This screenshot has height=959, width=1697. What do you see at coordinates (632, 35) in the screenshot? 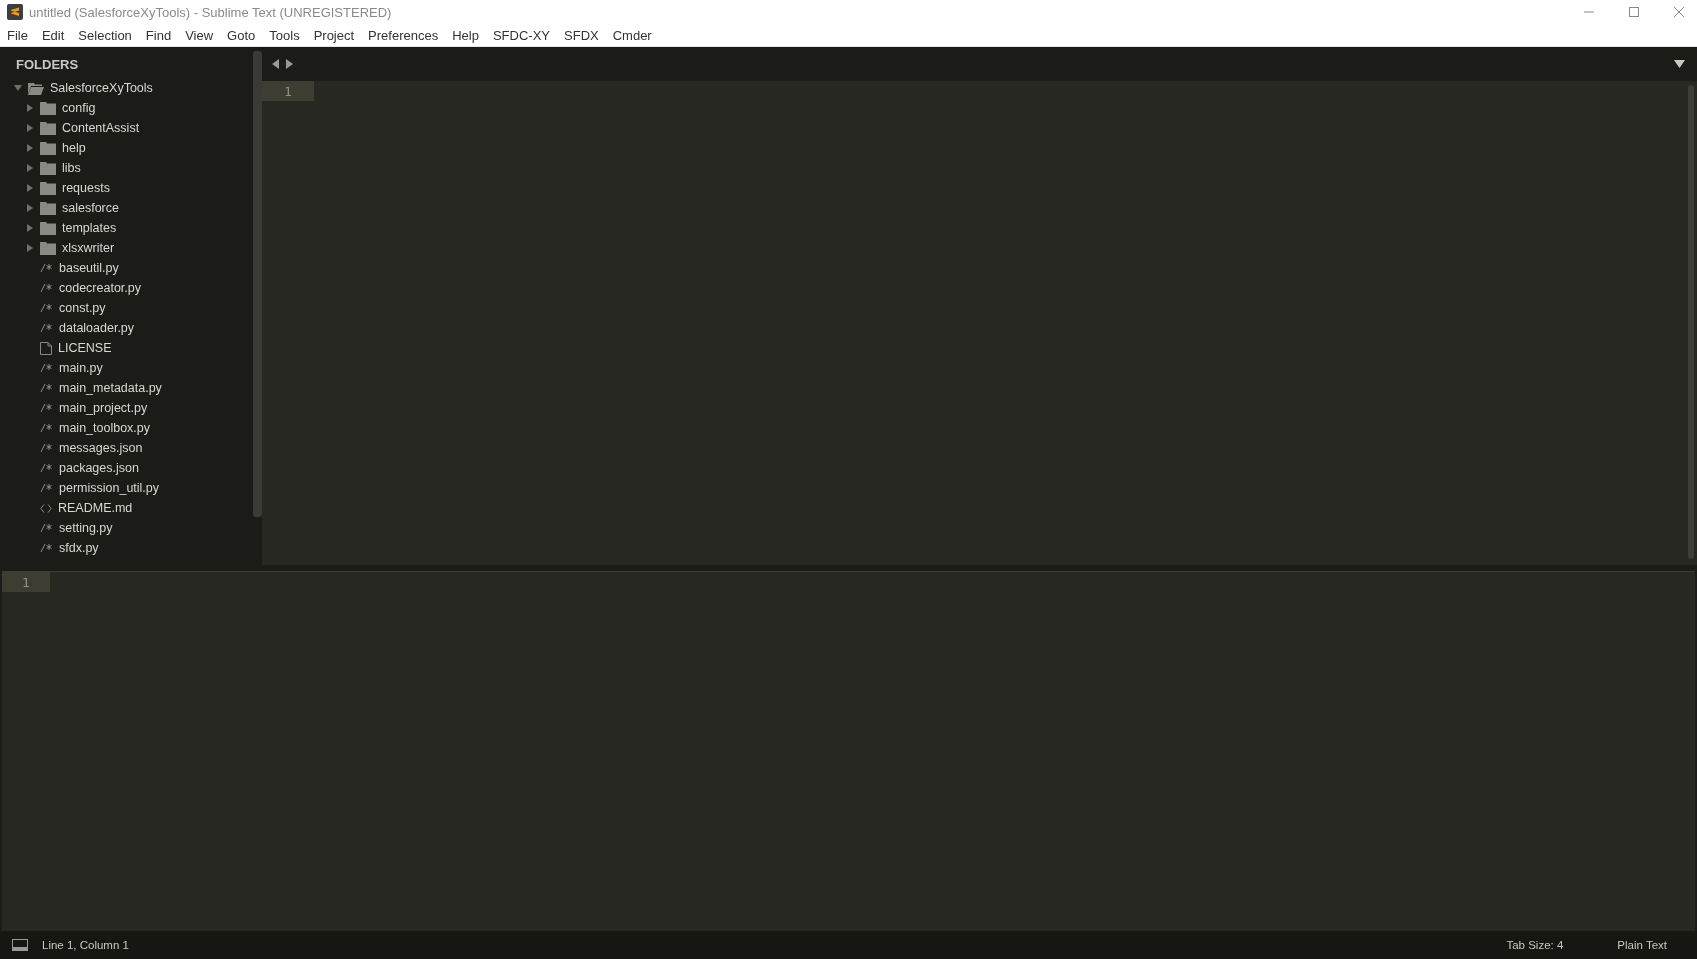
I see `menu-item: Cmder` at bounding box center [632, 35].